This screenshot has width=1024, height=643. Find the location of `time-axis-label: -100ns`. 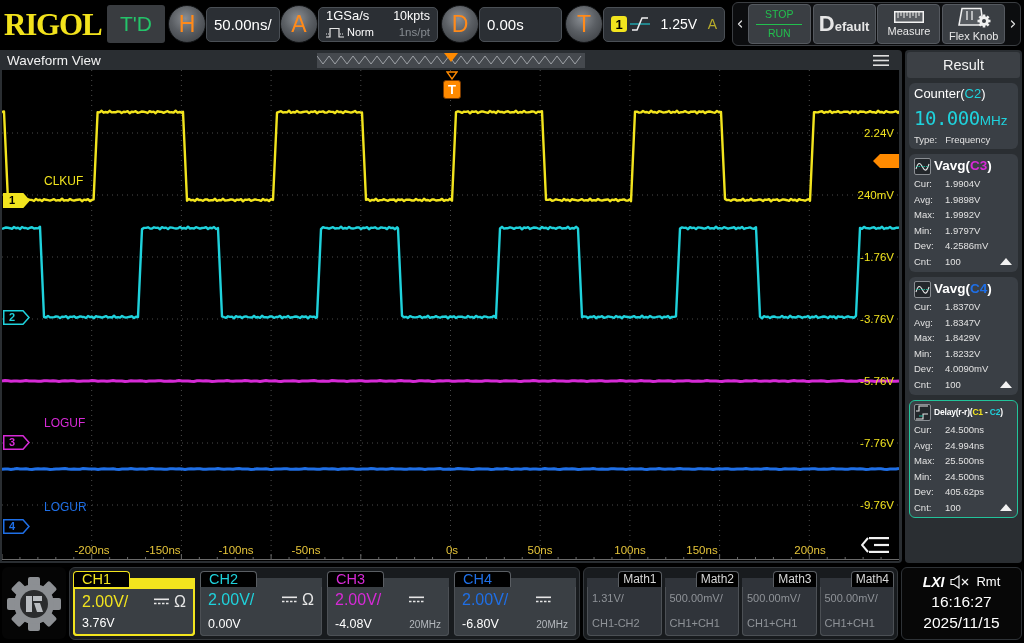

time-axis-label: -100ns is located at coordinates (236, 550).